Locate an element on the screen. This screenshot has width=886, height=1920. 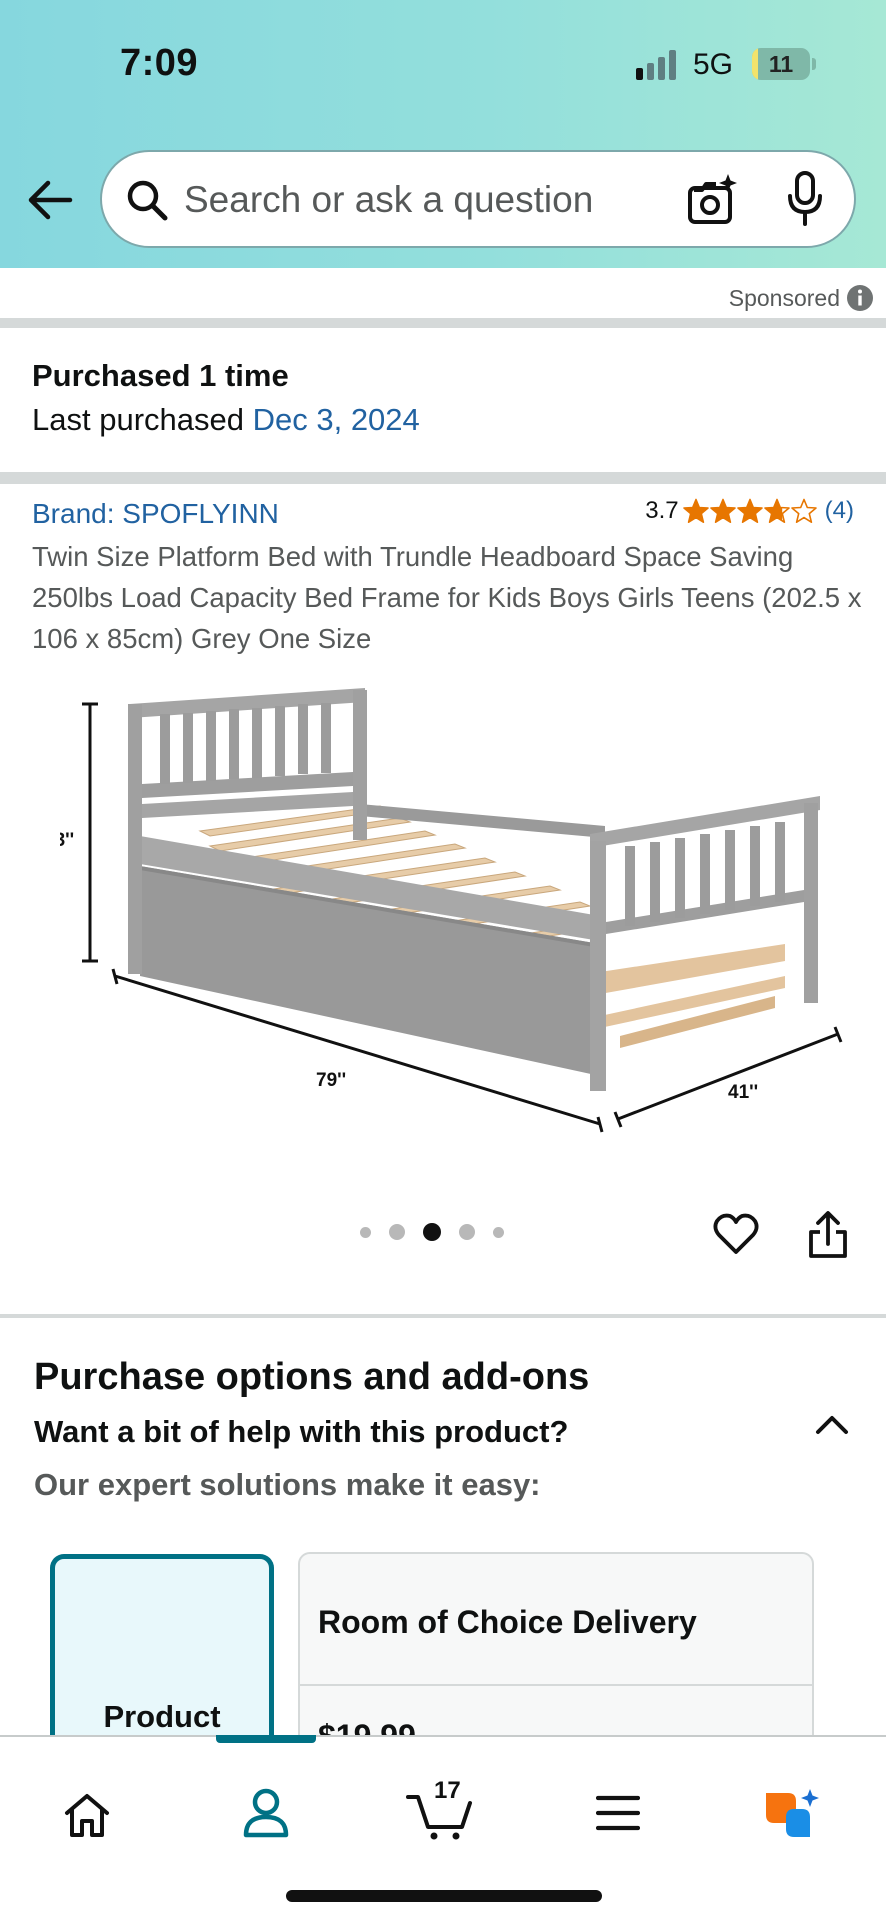
last-purchased: Last purchased Dec 3, 2024 is located at coordinates (226, 420).